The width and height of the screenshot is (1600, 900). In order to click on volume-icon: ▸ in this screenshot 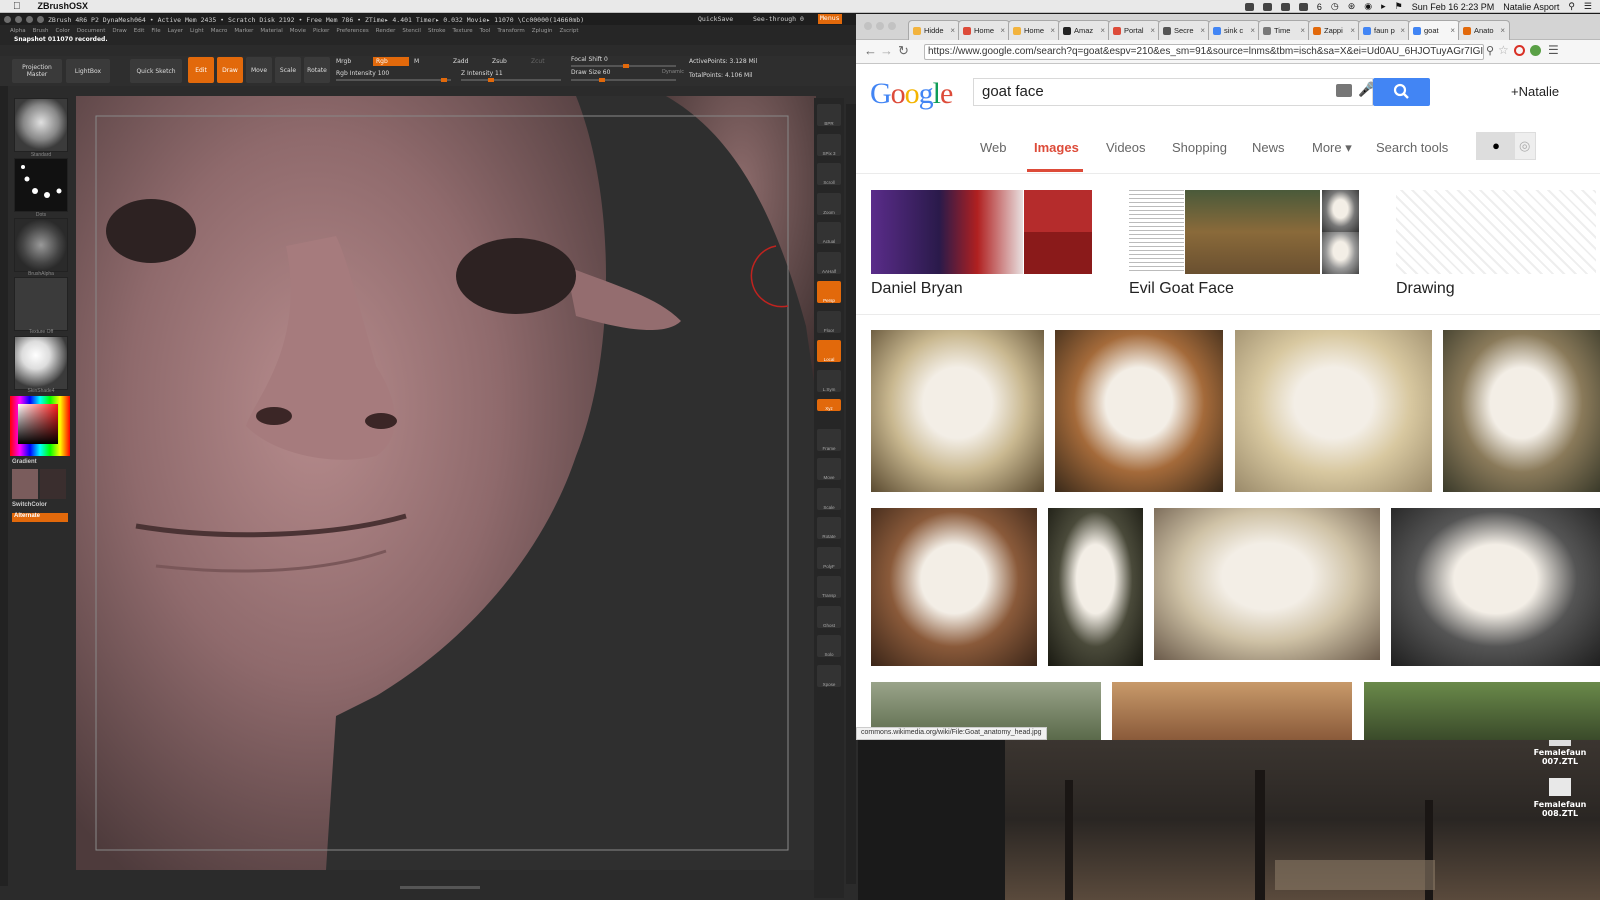, I will do `click(1383, 6)`.